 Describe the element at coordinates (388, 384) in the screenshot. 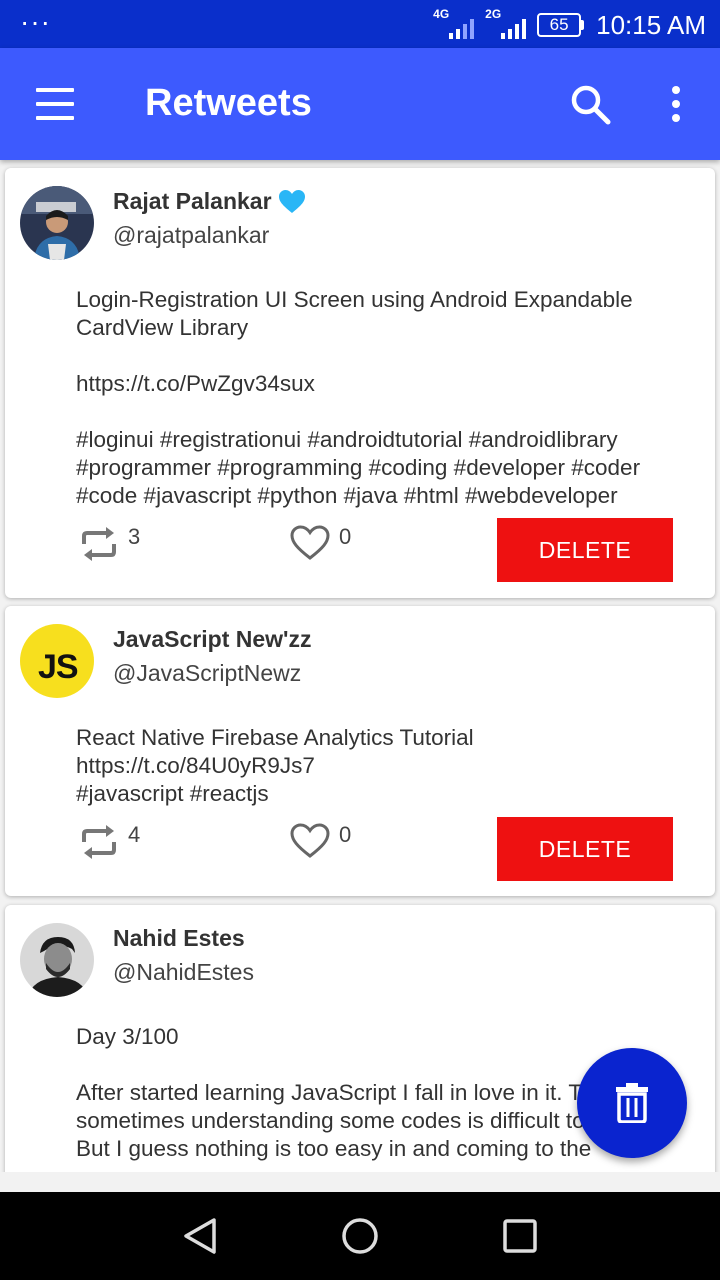

I see `tweet-link: https://t.co/PwZgv34sux` at that location.